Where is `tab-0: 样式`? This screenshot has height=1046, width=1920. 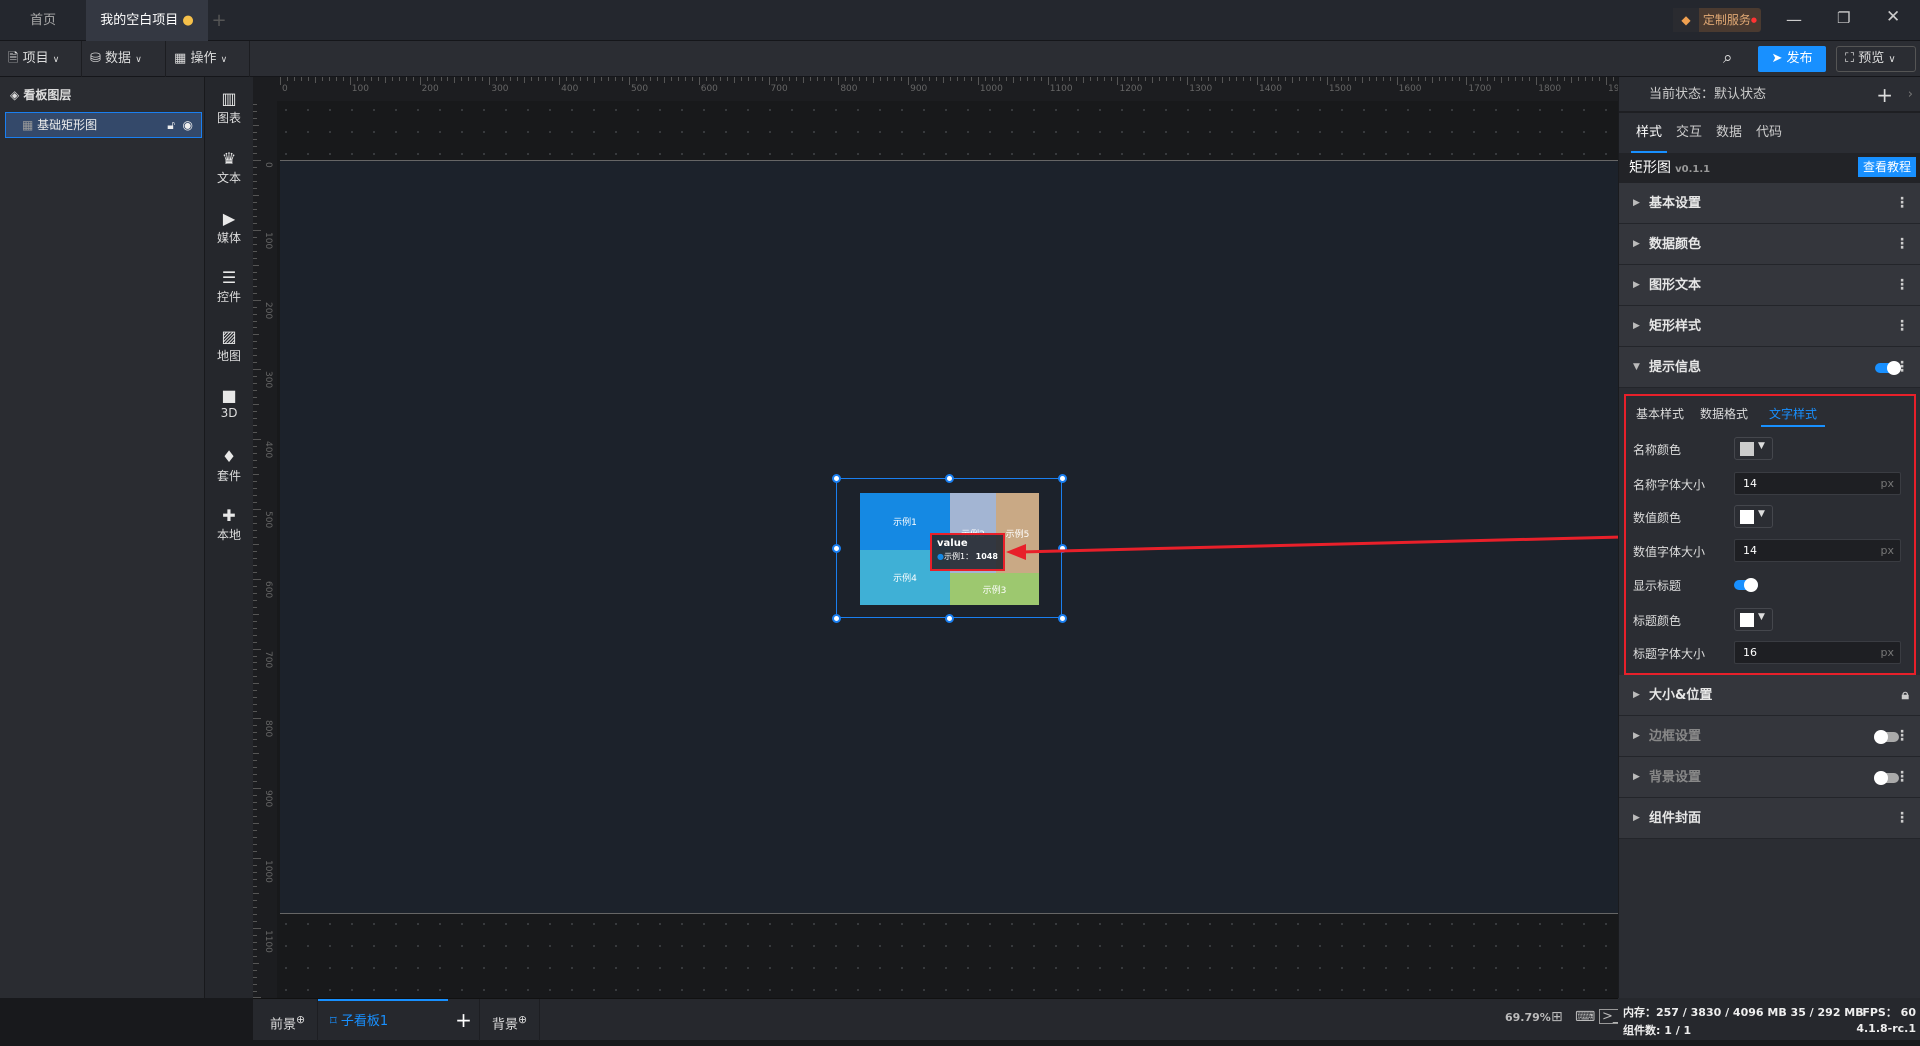
tab-0: 样式 is located at coordinates (1649, 133).